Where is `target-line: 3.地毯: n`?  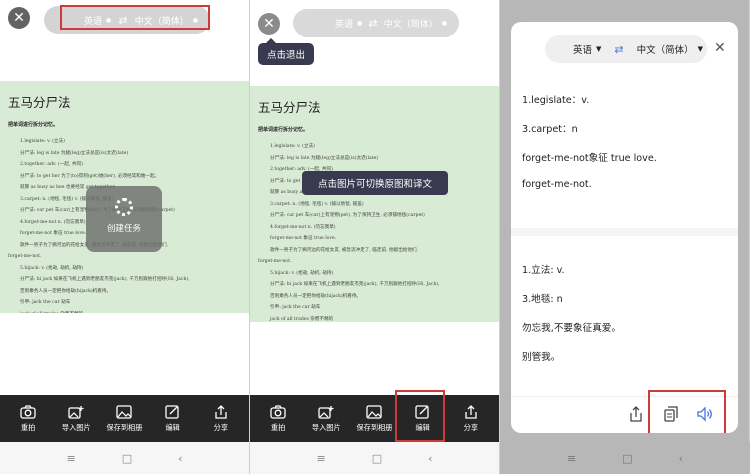 target-line: 3.地毯: n is located at coordinates (542, 299).